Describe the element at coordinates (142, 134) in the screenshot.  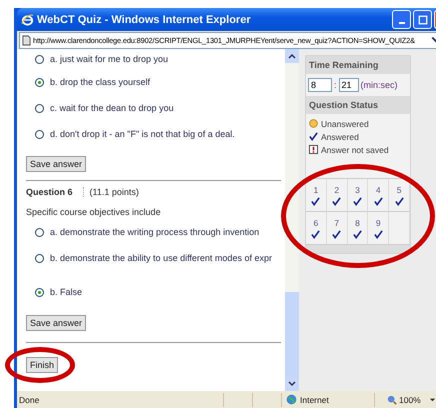
I see `option-label: d. don't drop it - an "F" is not that big of a deal.` at that location.